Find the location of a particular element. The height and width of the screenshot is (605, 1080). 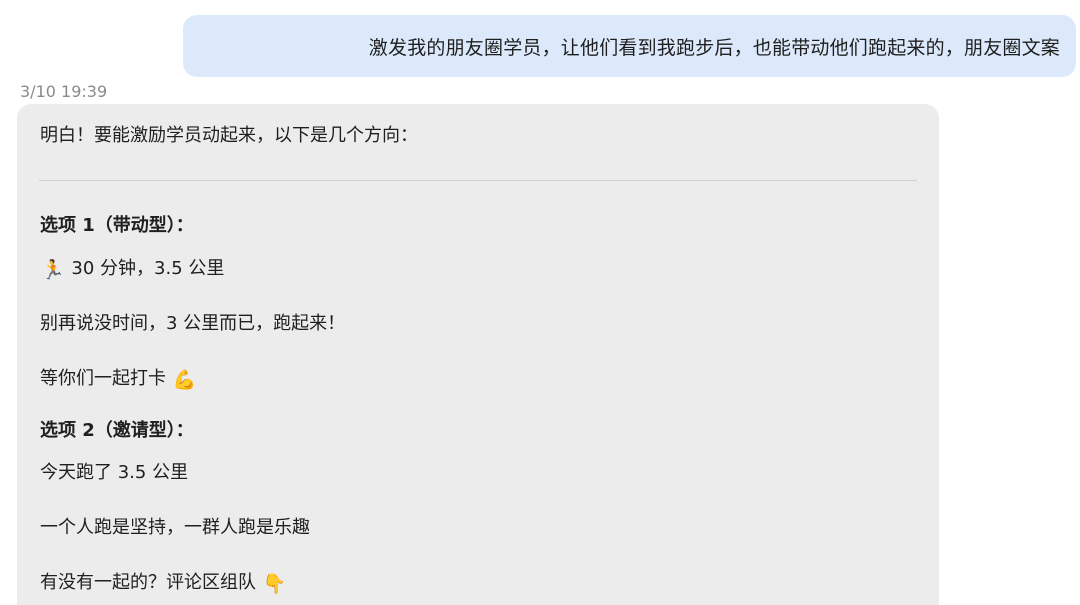

option-1-line-1: 🏃 30 分钟，3.5 公里 is located at coordinates (132, 269).